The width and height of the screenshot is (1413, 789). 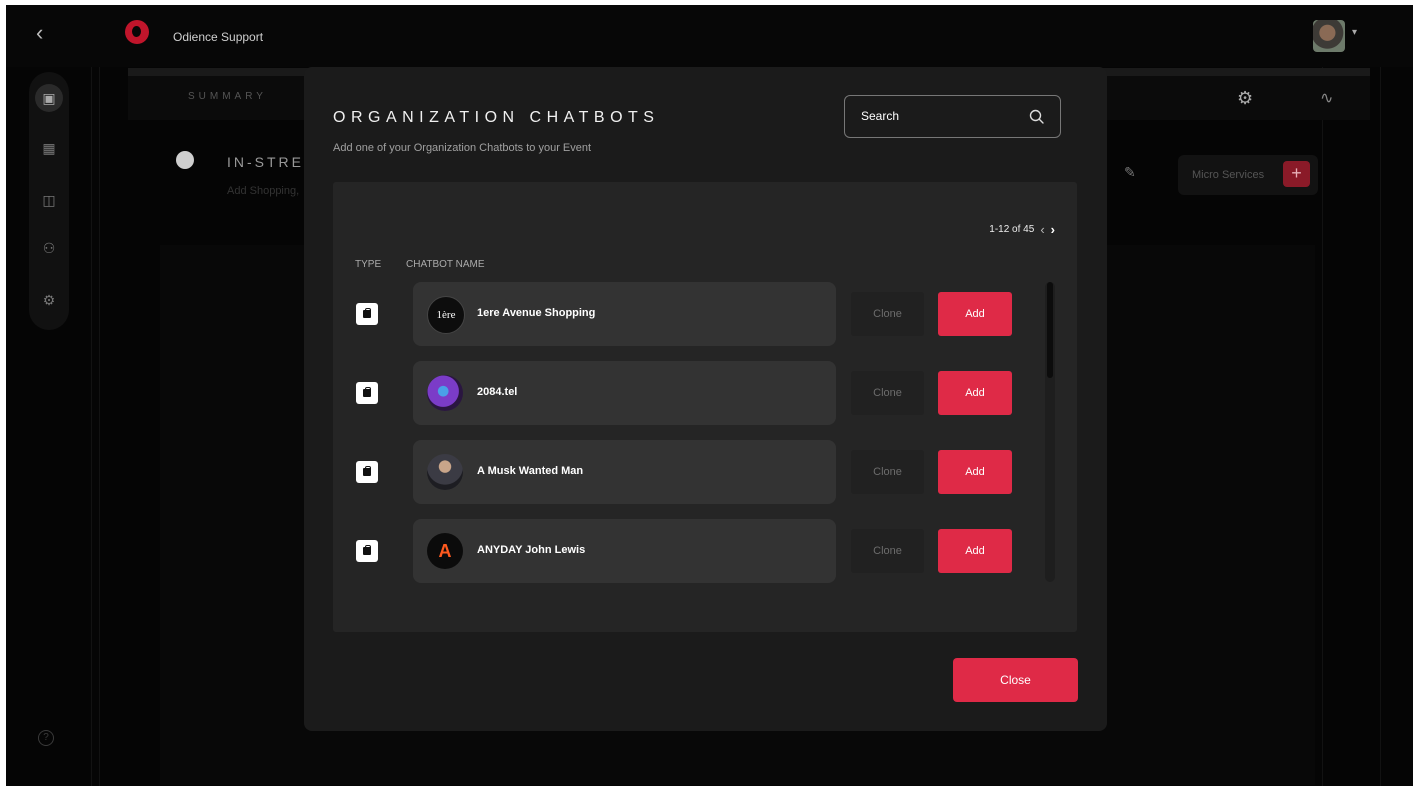 I want to click on help-icon: ?, so click(x=46, y=738).